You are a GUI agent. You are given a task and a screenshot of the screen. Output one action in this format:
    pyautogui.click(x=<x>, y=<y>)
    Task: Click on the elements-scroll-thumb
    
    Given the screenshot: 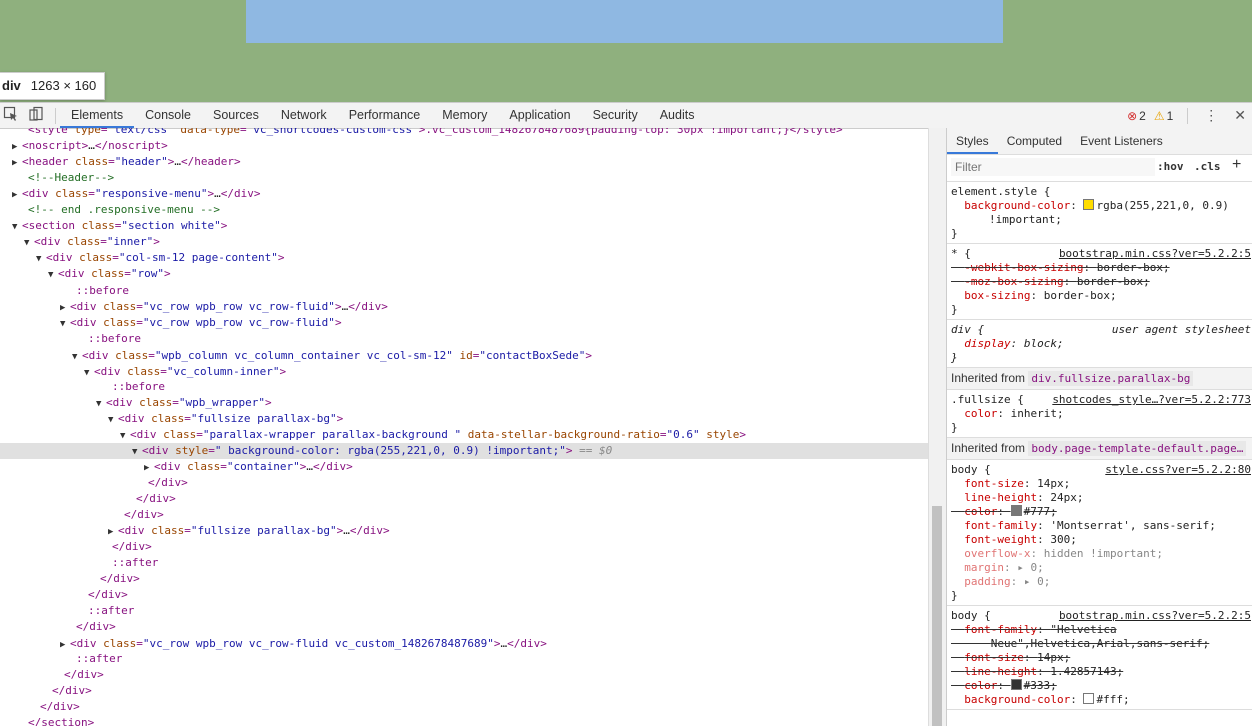 What is the action you would take?
    pyautogui.click(x=937, y=616)
    